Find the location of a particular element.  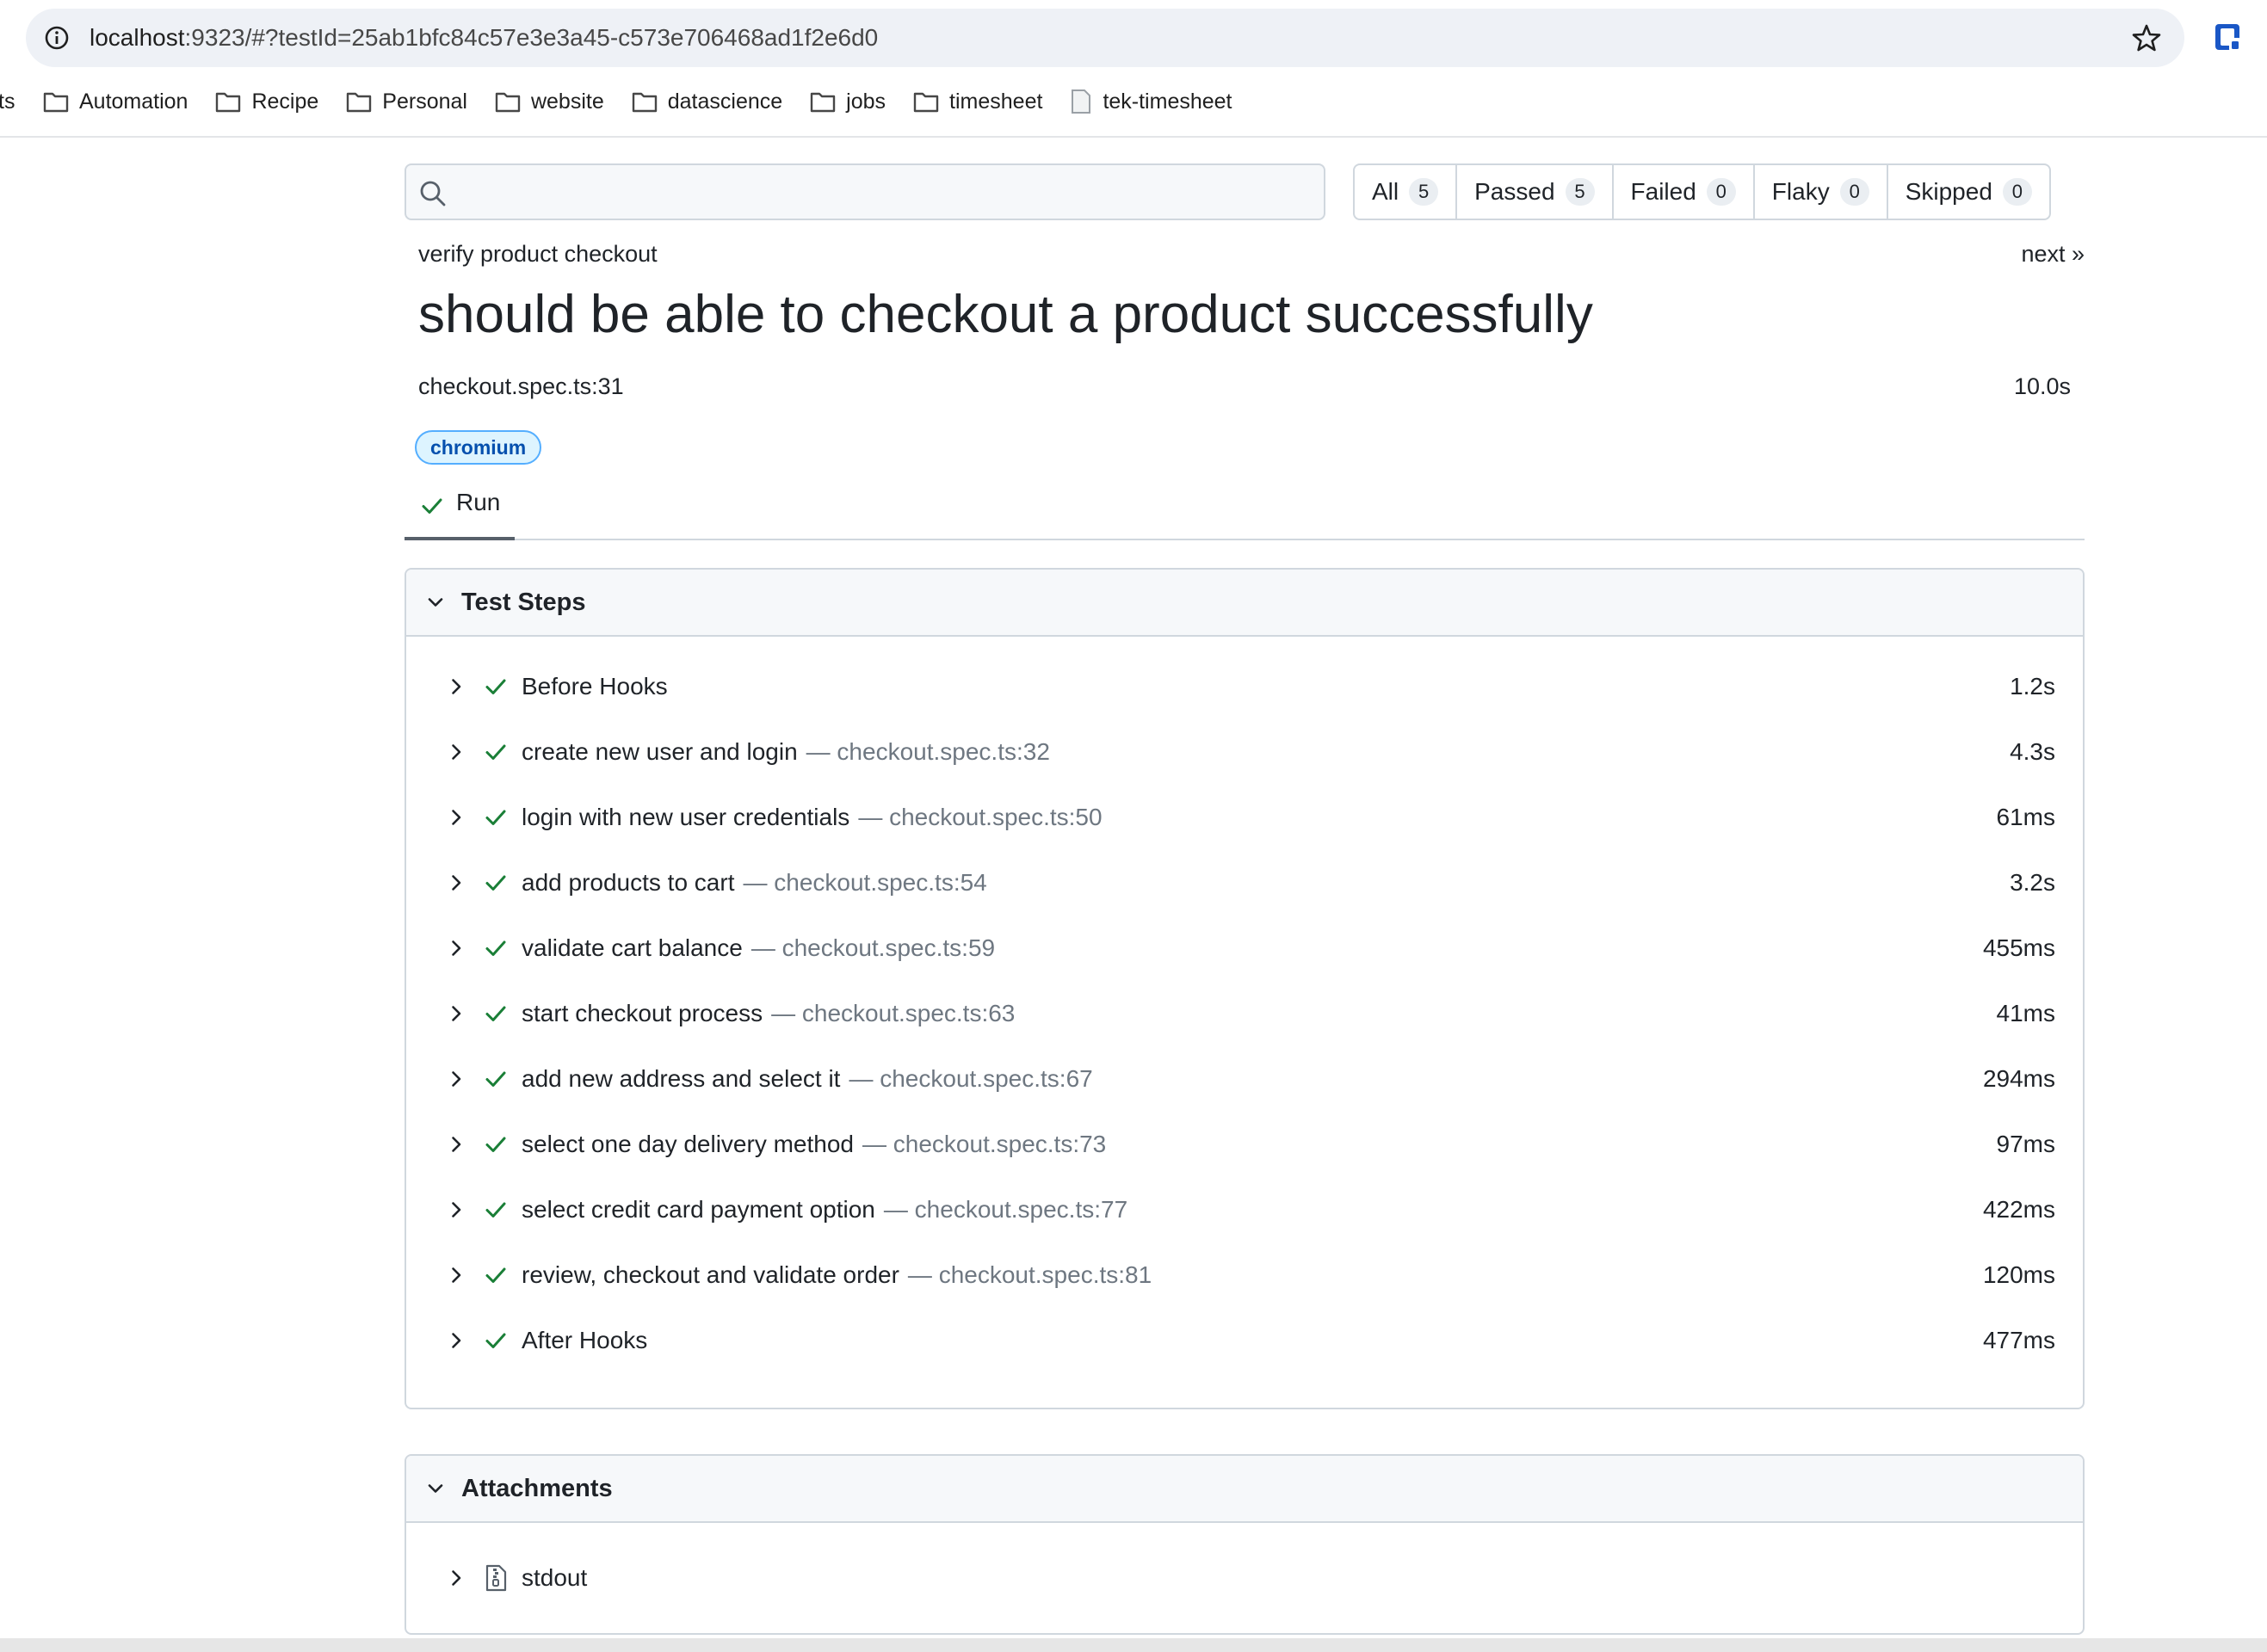

bookmark-datascience: datascience is located at coordinates (707, 101).